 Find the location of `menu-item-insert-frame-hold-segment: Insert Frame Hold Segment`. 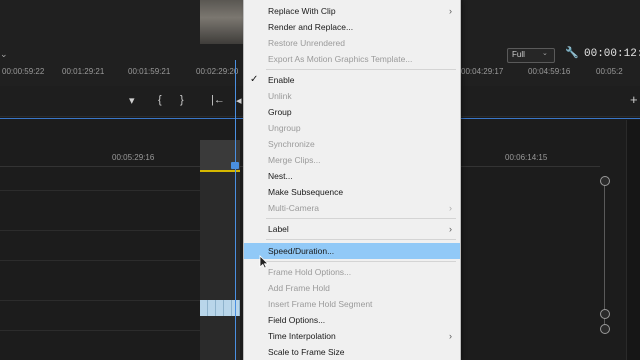

menu-item-insert-frame-hold-segment: Insert Frame Hold Segment is located at coordinates (352, 304).